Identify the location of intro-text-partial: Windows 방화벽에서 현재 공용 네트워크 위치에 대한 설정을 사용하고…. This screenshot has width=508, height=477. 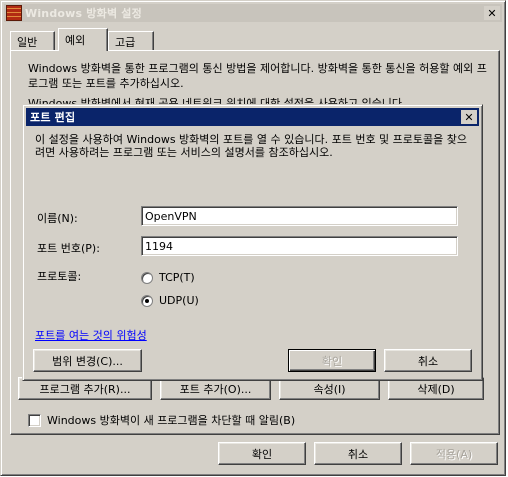
(217, 100).